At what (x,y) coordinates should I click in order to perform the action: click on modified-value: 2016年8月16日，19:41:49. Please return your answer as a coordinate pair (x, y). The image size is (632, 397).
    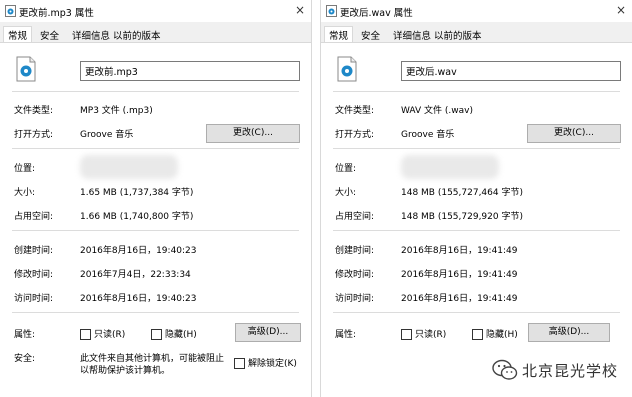
    Looking at the image, I should click on (459, 275).